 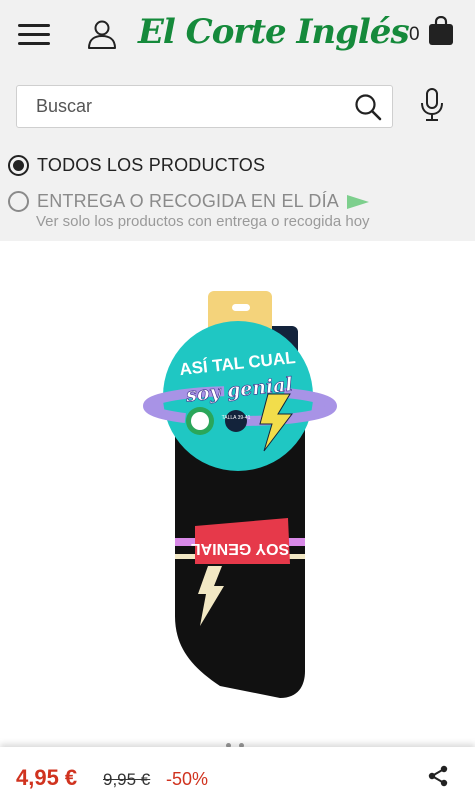 What do you see at coordinates (414, 34) in the screenshot?
I see `cart-count: 0` at bounding box center [414, 34].